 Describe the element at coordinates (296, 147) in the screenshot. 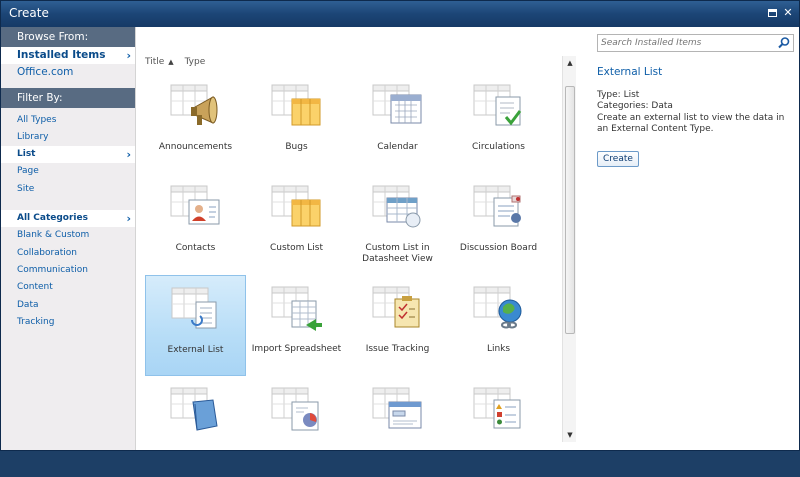

I see `template-label: Bugs` at that location.